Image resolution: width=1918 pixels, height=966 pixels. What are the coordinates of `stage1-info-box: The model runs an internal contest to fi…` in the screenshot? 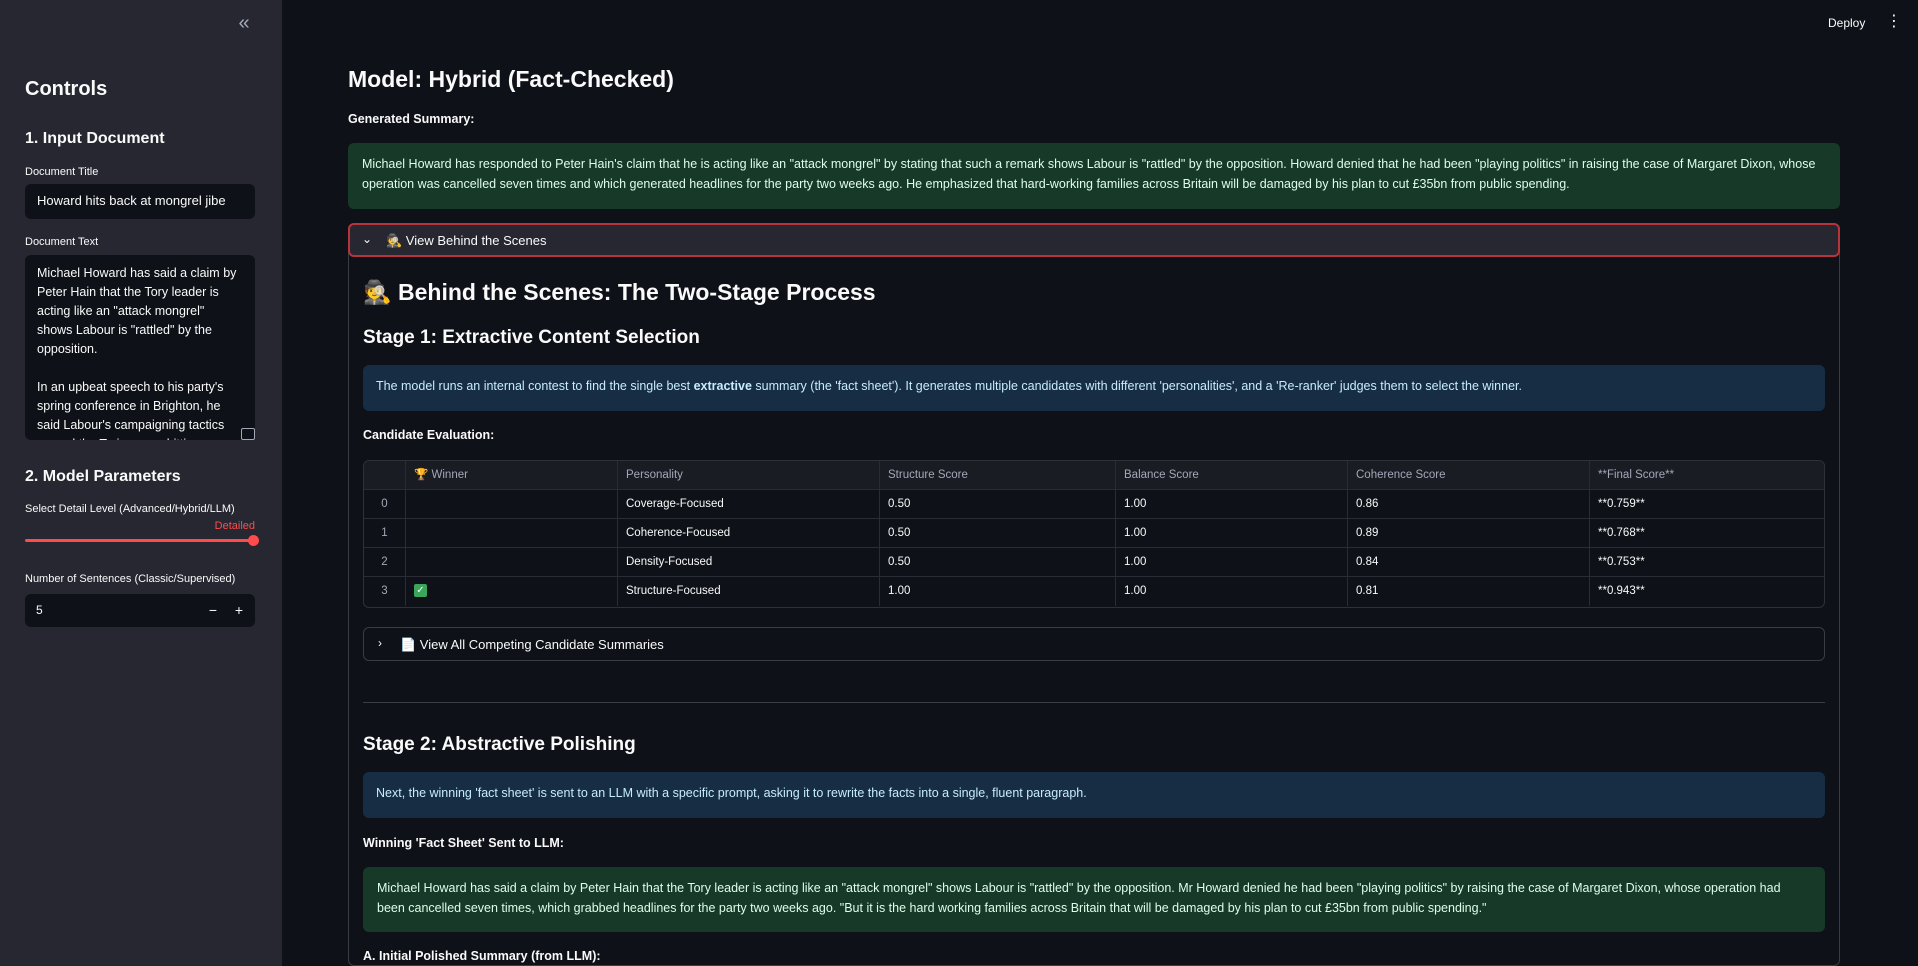 It's located at (1094, 388).